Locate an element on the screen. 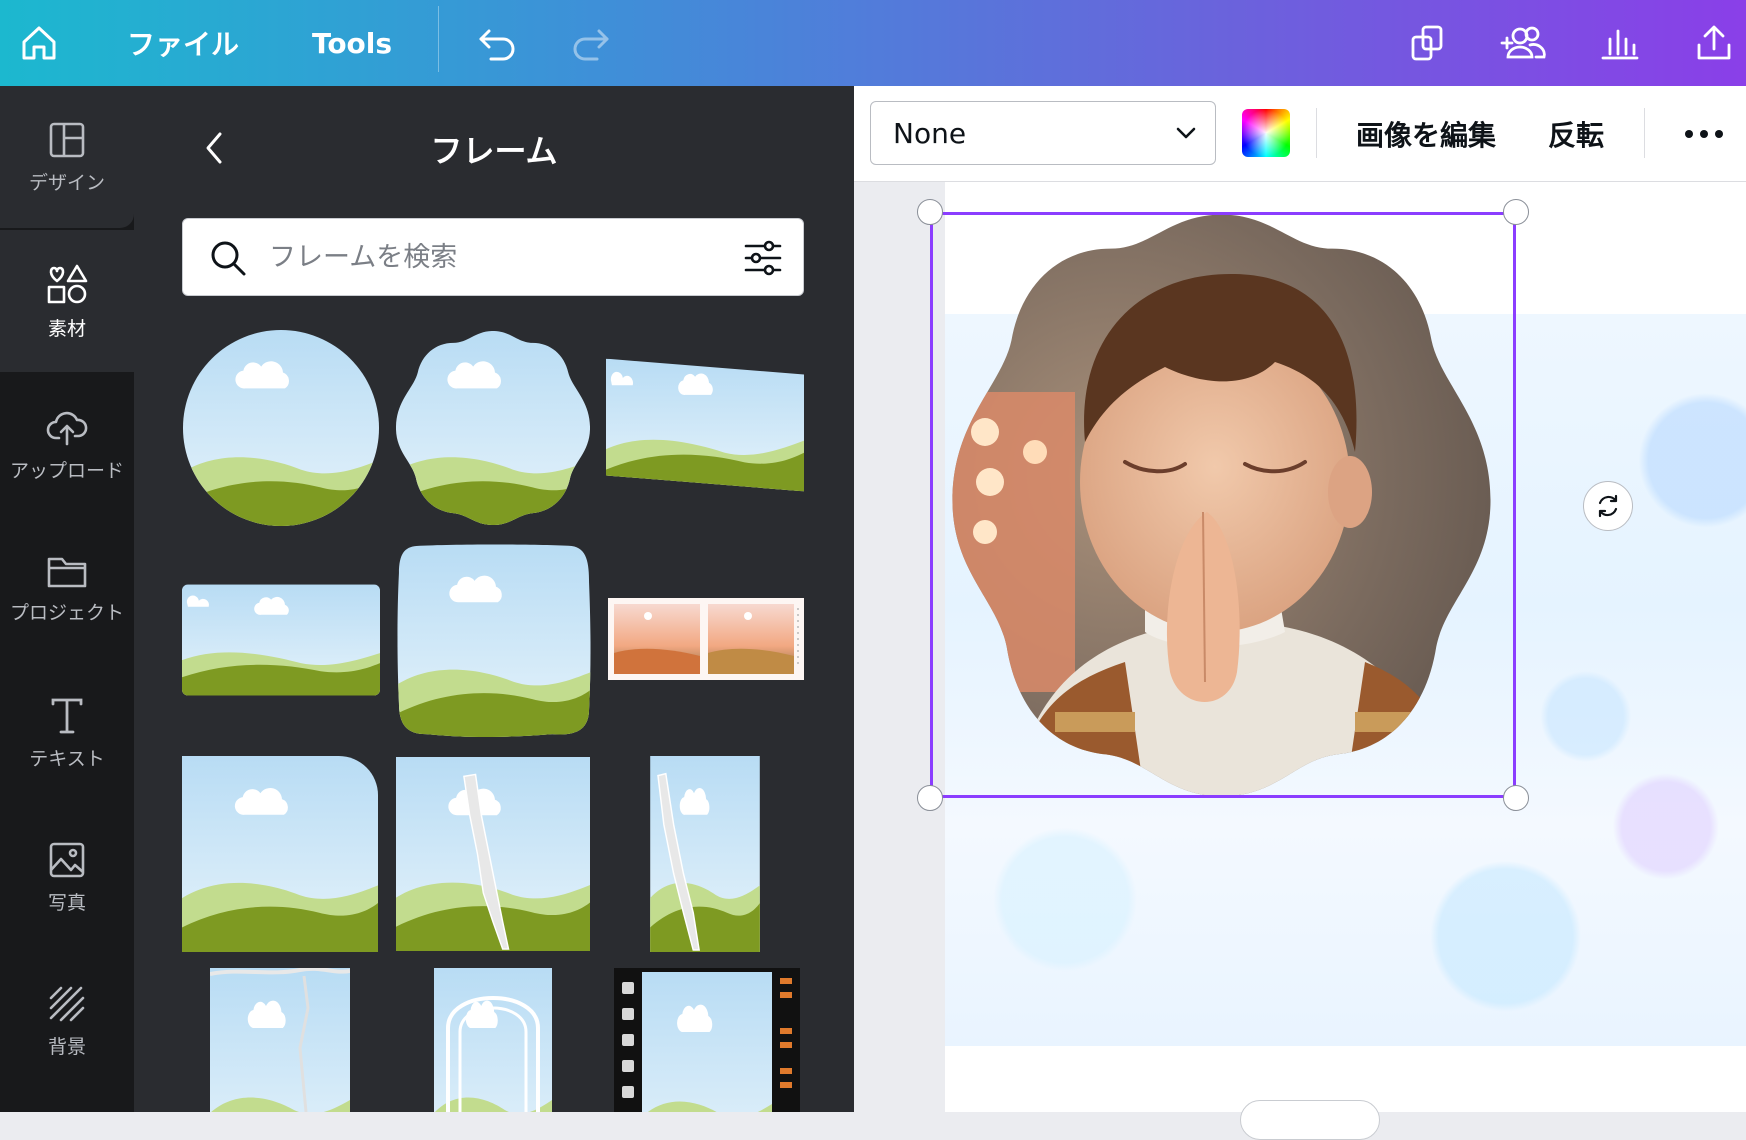 The image size is (1746, 1140). upload-icon is located at coordinates (1714, 42).